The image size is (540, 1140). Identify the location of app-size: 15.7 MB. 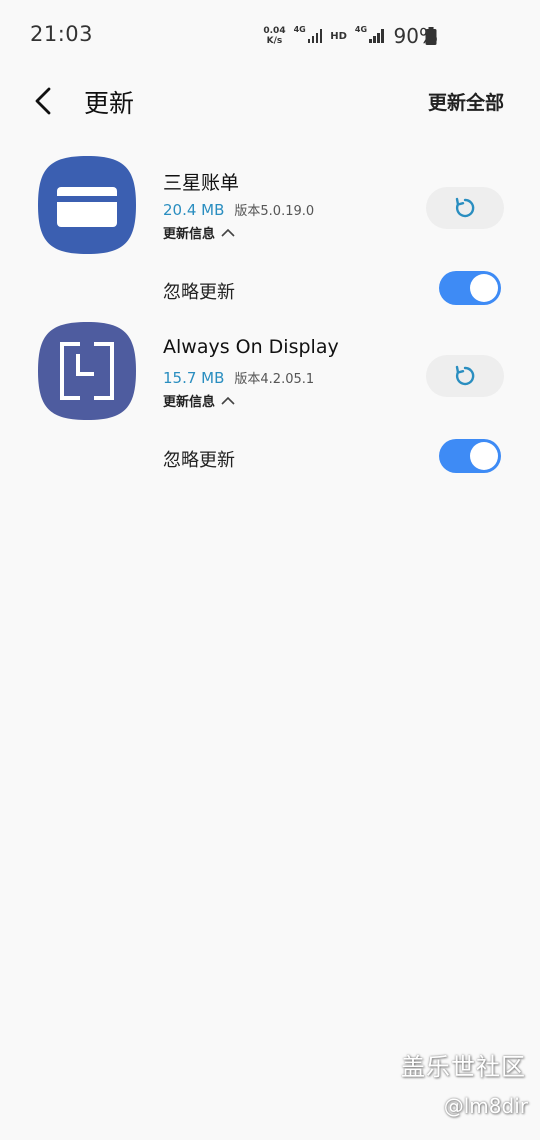
(194, 378).